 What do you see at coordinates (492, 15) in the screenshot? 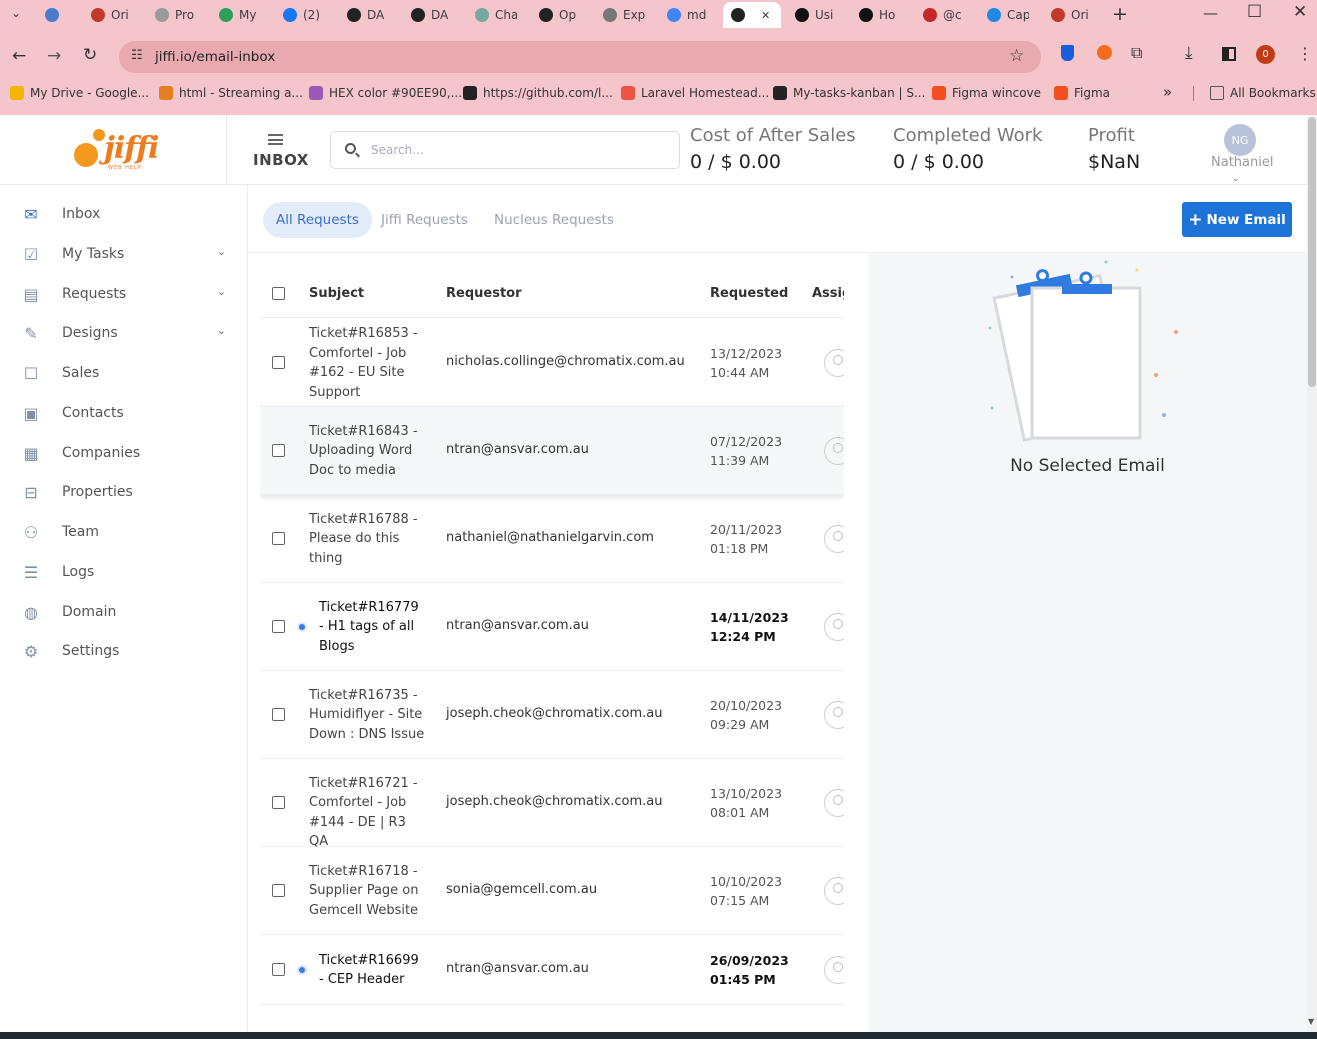
I see `browser-tab: Cha` at bounding box center [492, 15].